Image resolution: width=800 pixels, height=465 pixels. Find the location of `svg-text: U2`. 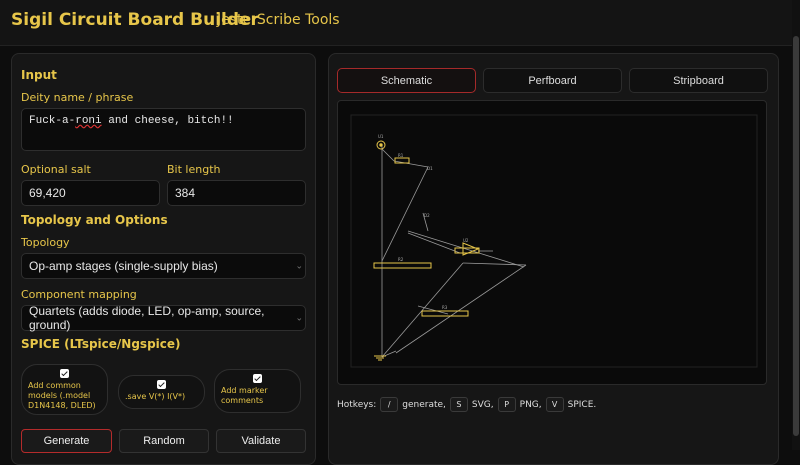

svg-text: U2 is located at coordinates (466, 240).